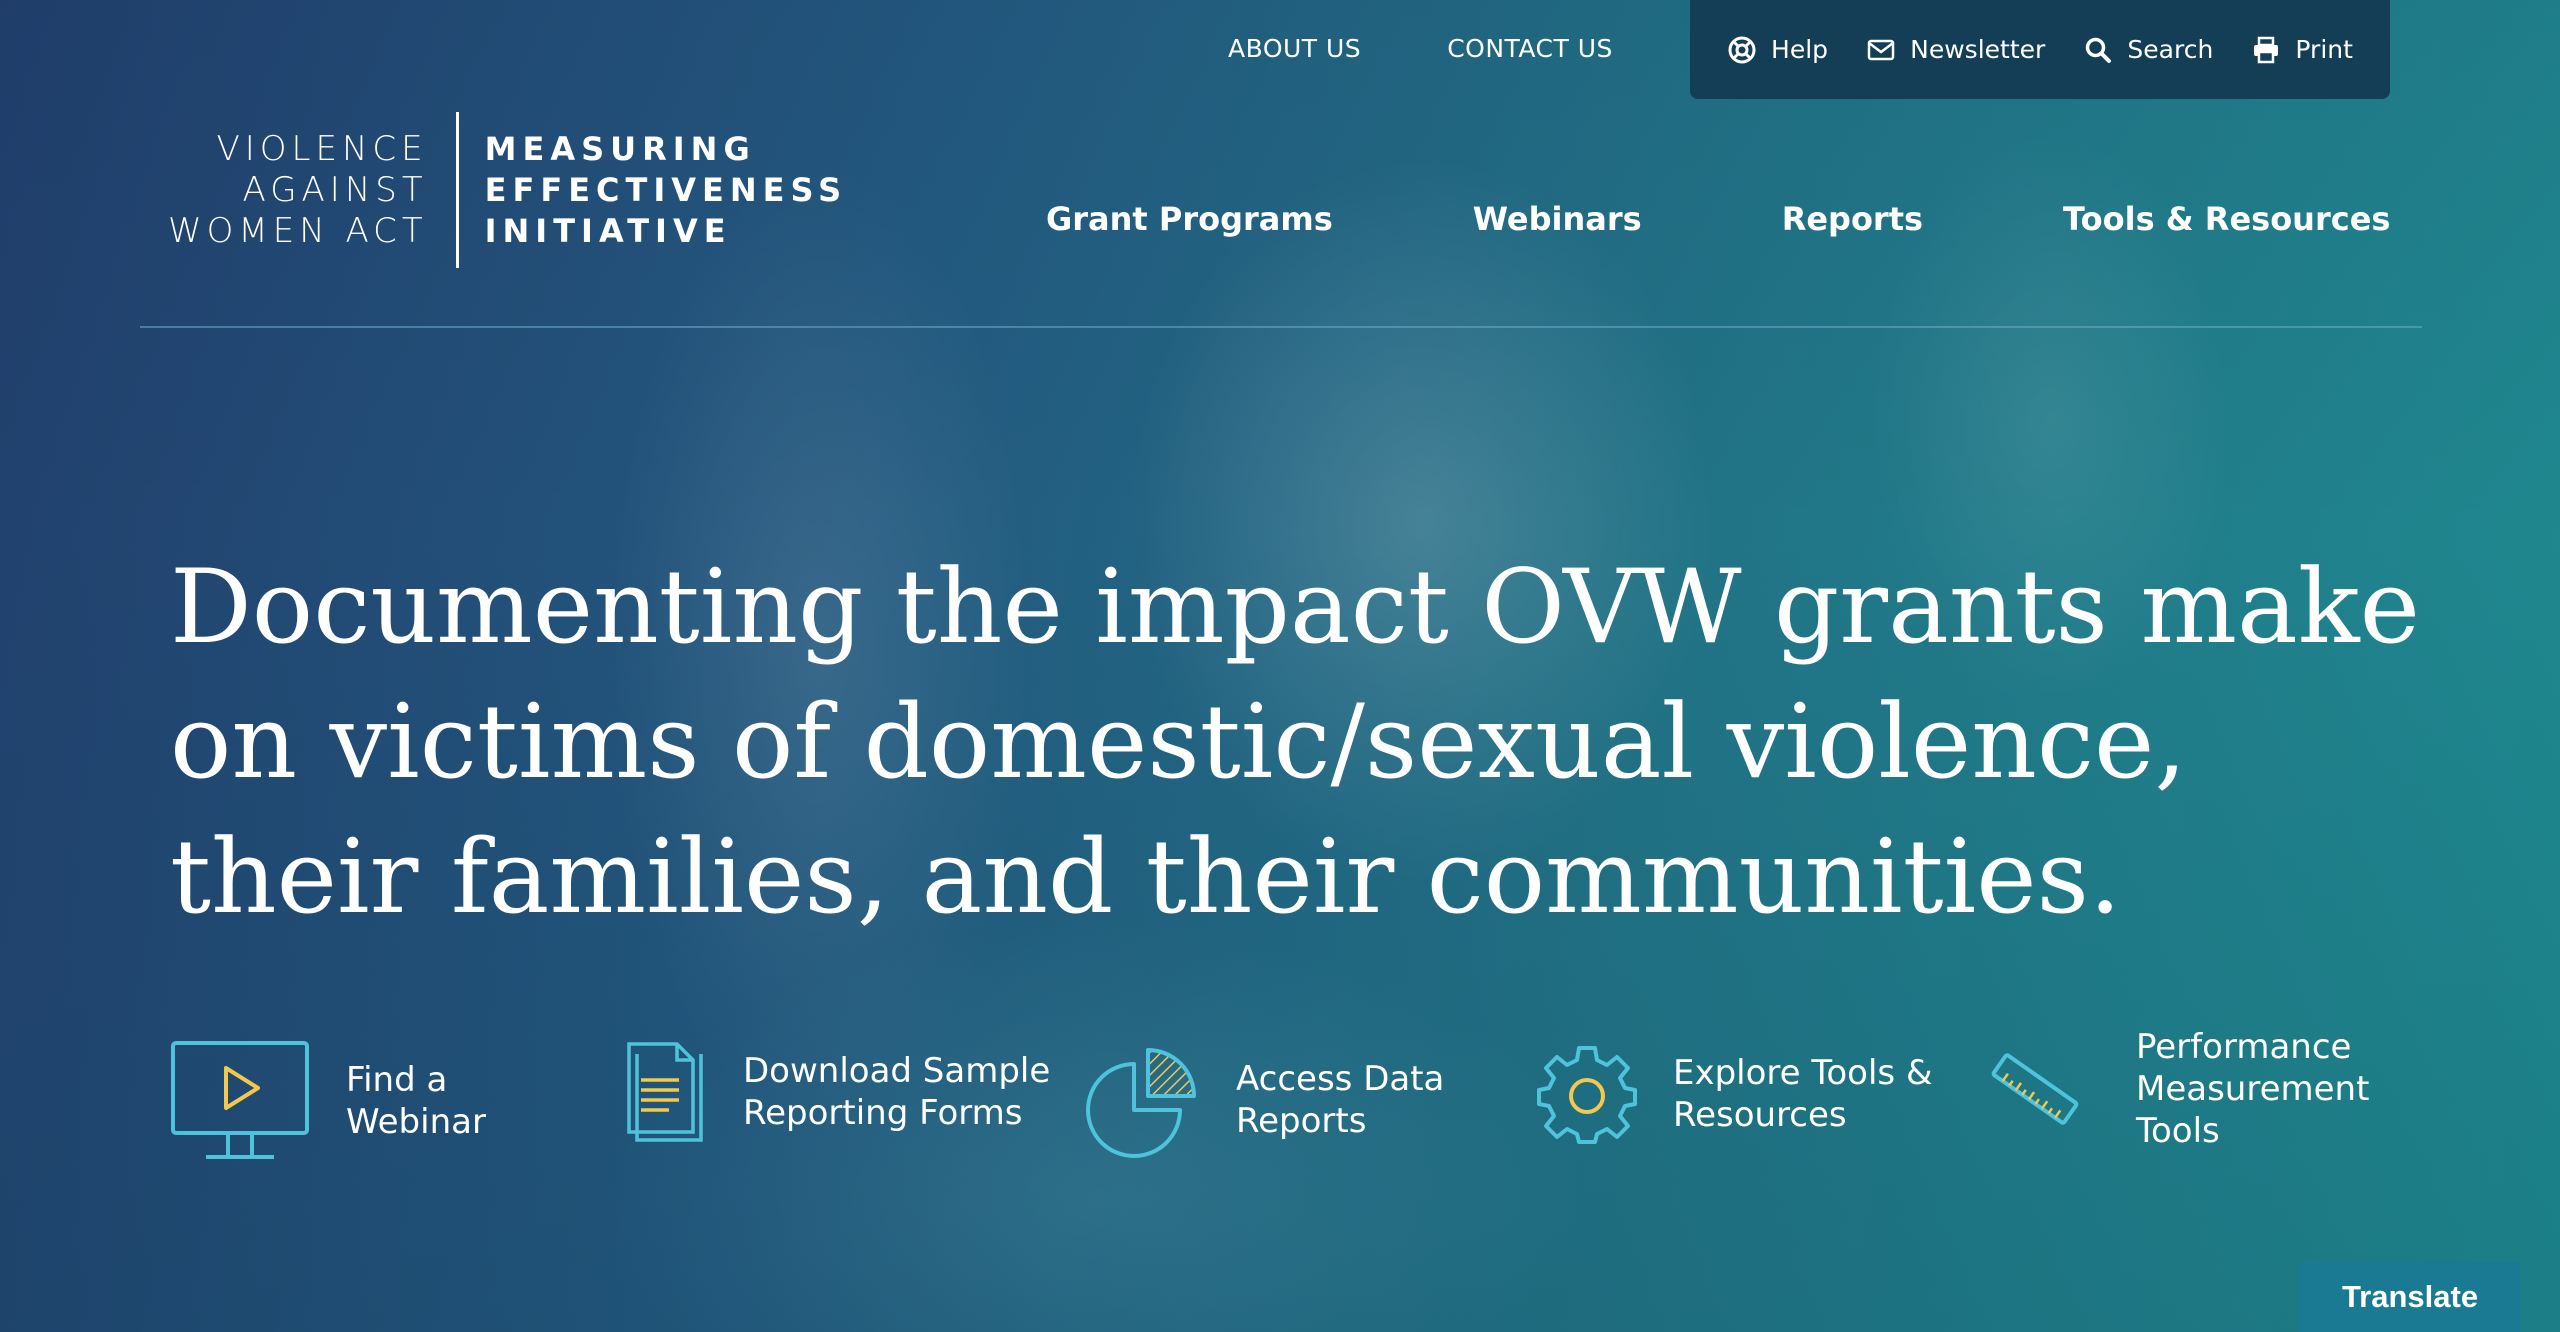  What do you see at coordinates (883, 1113) in the screenshot?
I see `quick-link-line: Reporting Forms` at bounding box center [883, 1113].